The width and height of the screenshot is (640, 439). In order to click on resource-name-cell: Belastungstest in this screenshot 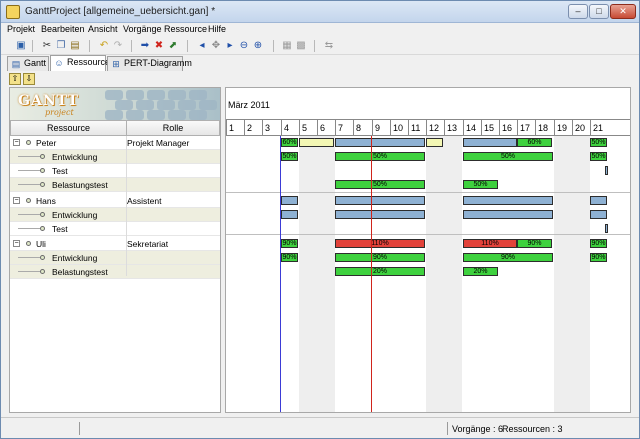, I will do `click(80, 272)`.